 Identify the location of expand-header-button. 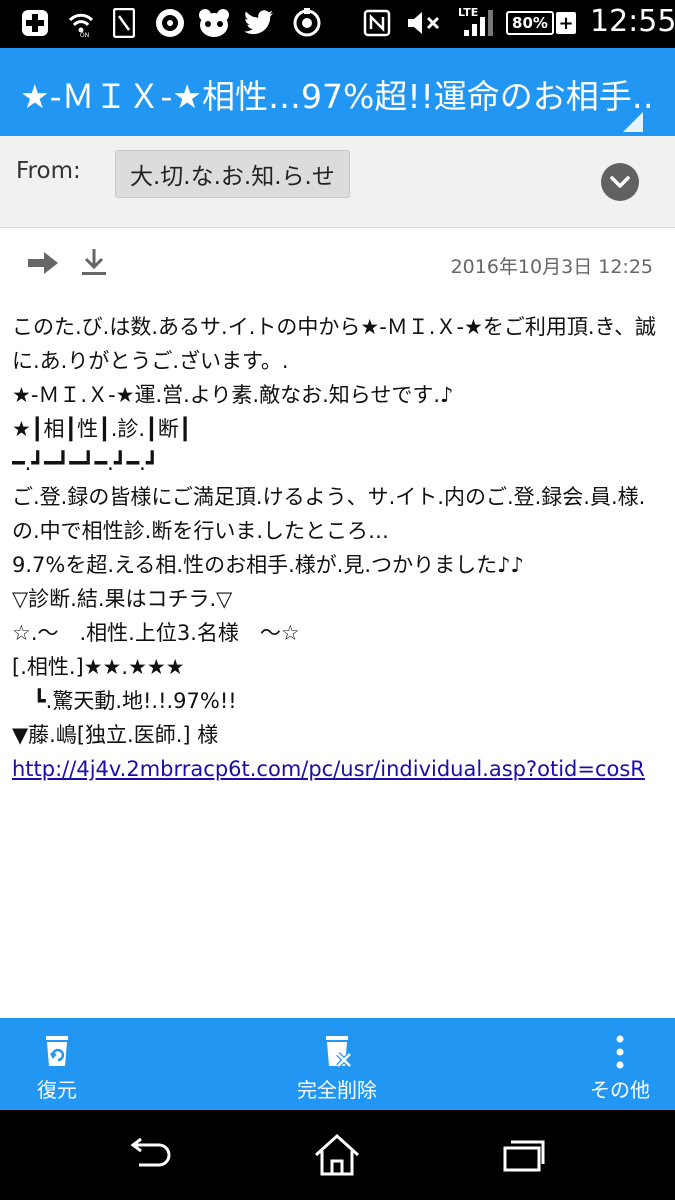
(620, 182).